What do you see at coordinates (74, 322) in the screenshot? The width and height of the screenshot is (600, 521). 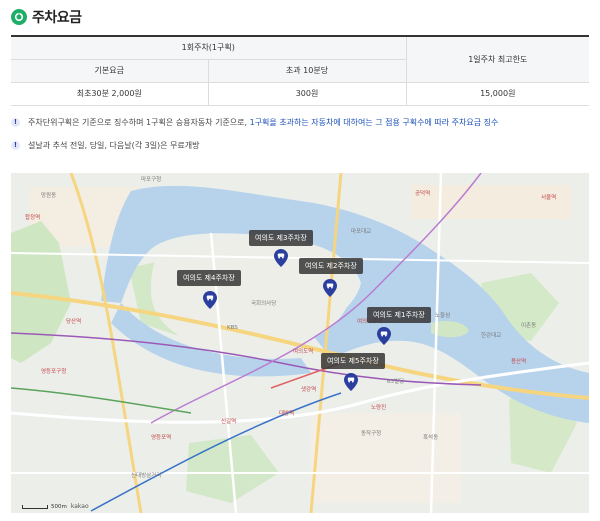 I see `map-place-label: 당산역` at bounding box center [74, 322].